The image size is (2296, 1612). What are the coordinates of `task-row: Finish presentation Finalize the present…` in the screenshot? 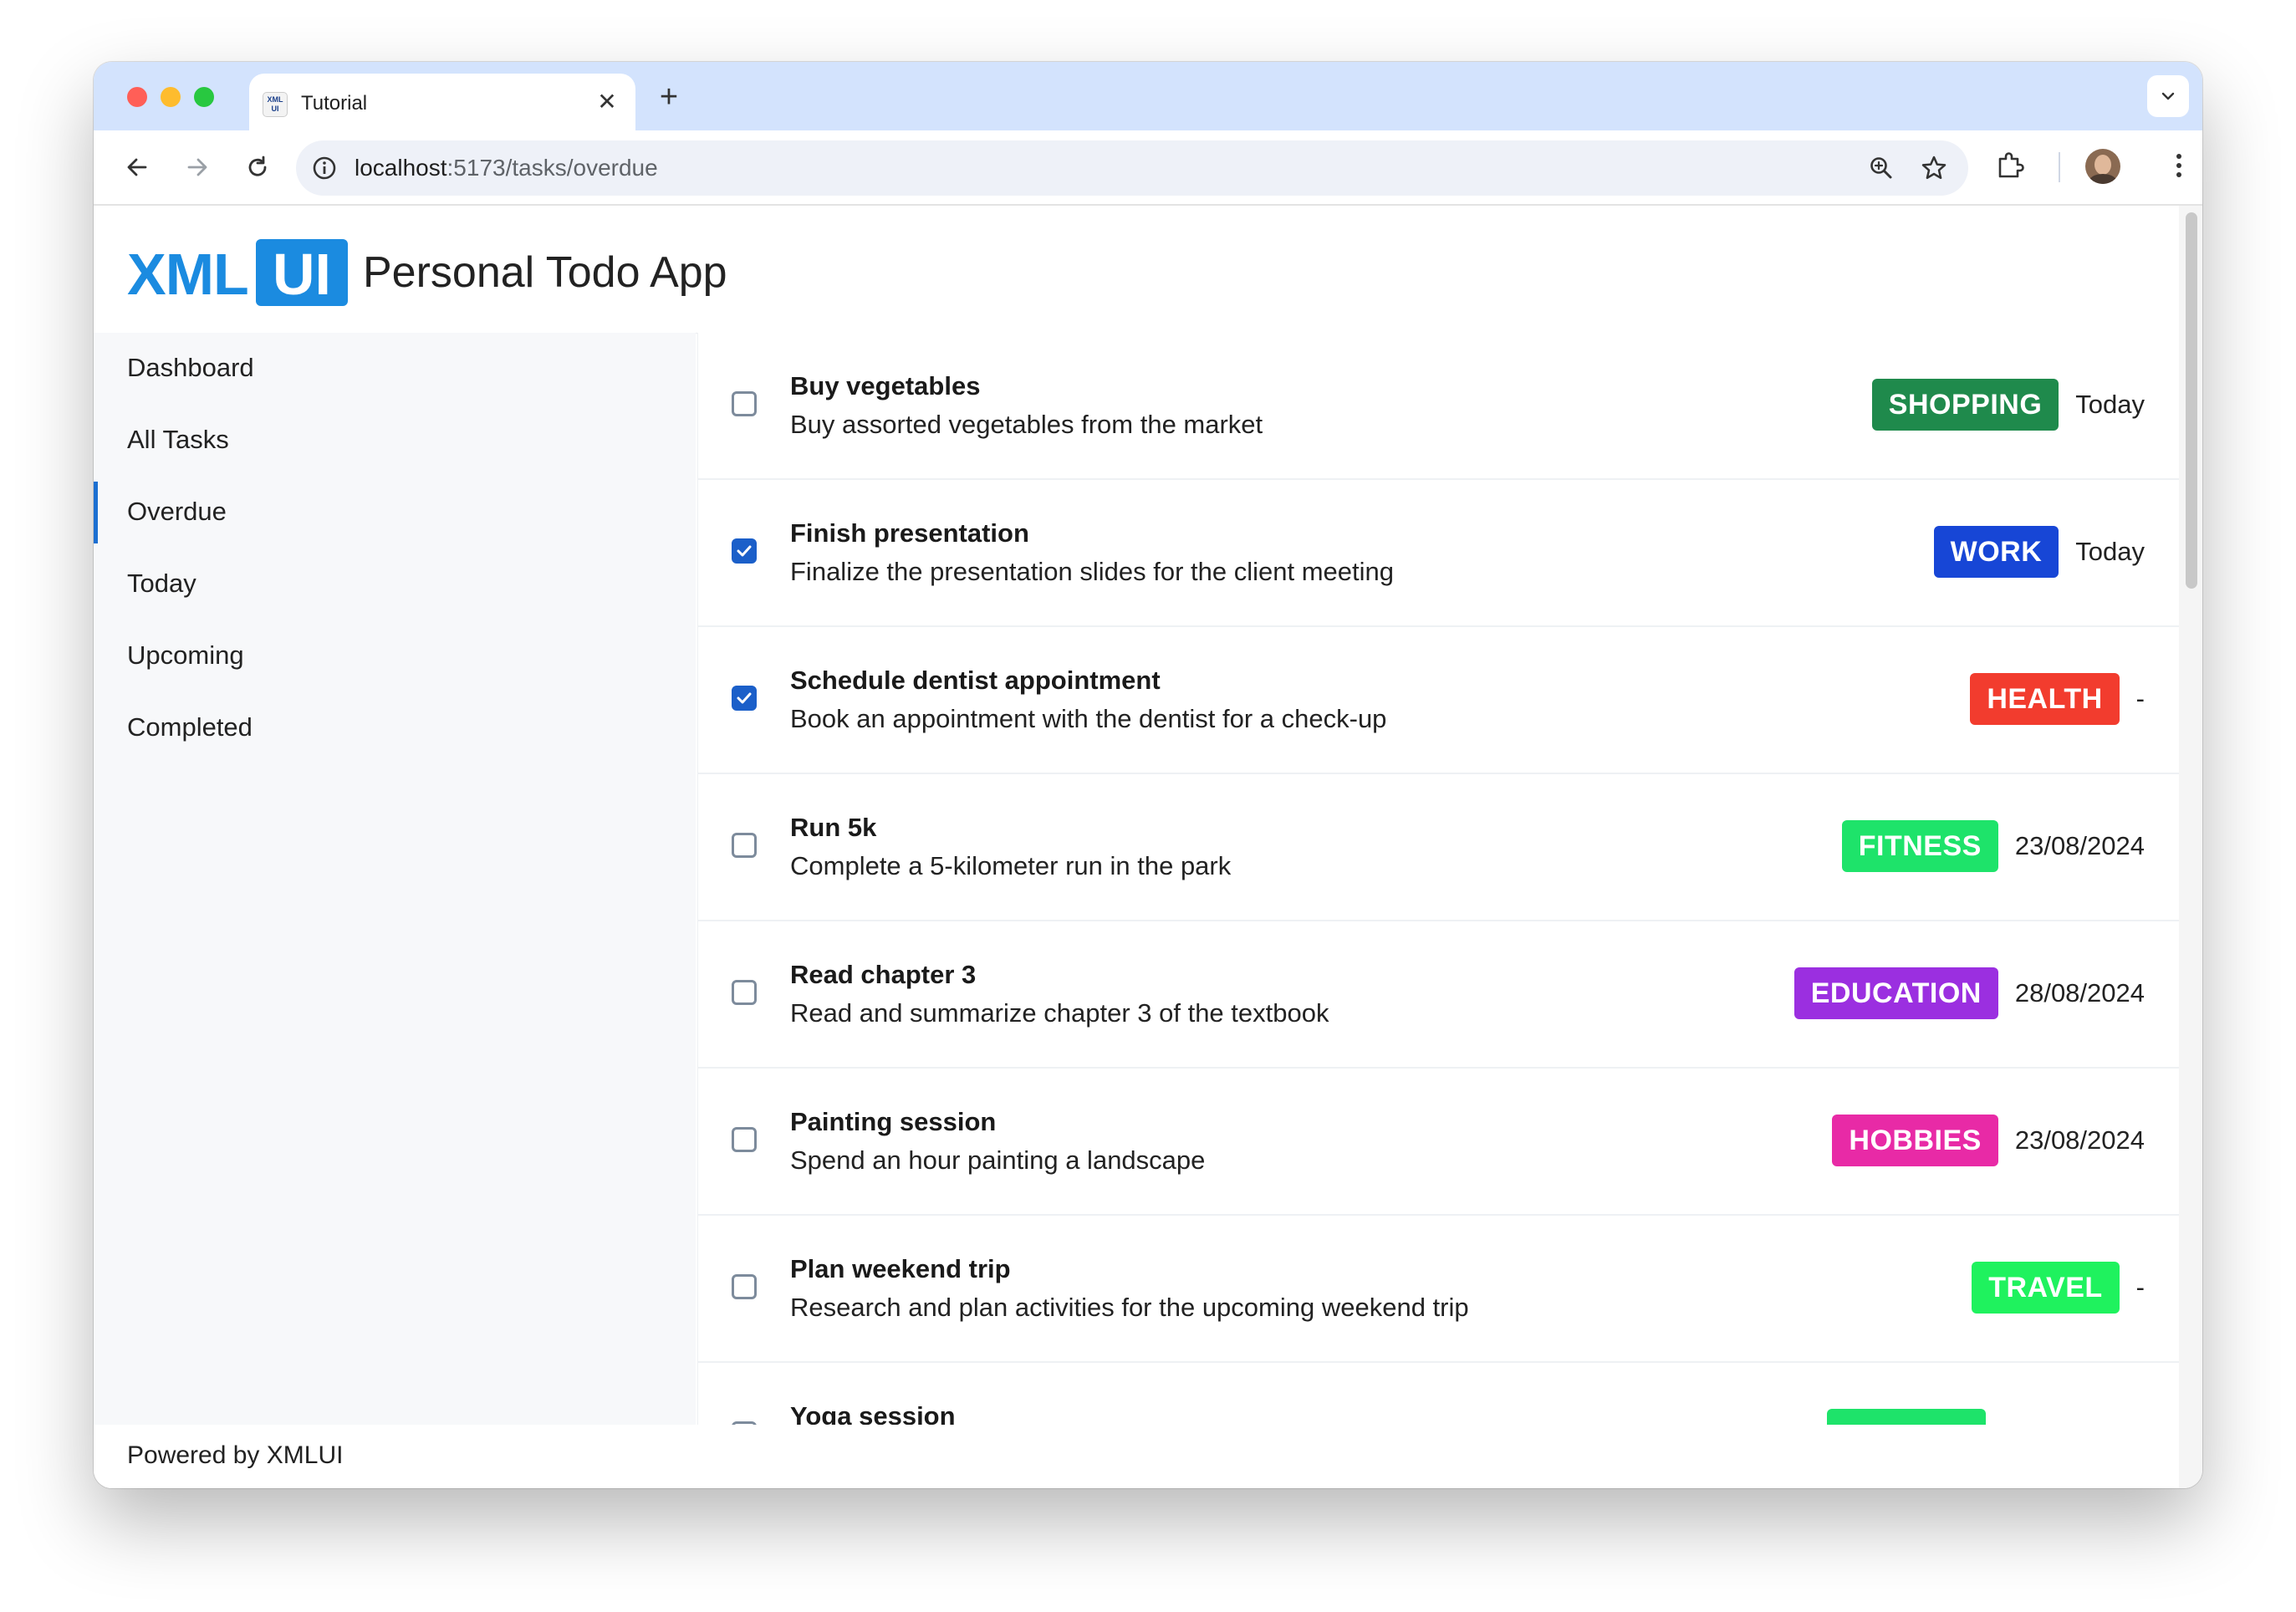 It's located at (1439, 554).